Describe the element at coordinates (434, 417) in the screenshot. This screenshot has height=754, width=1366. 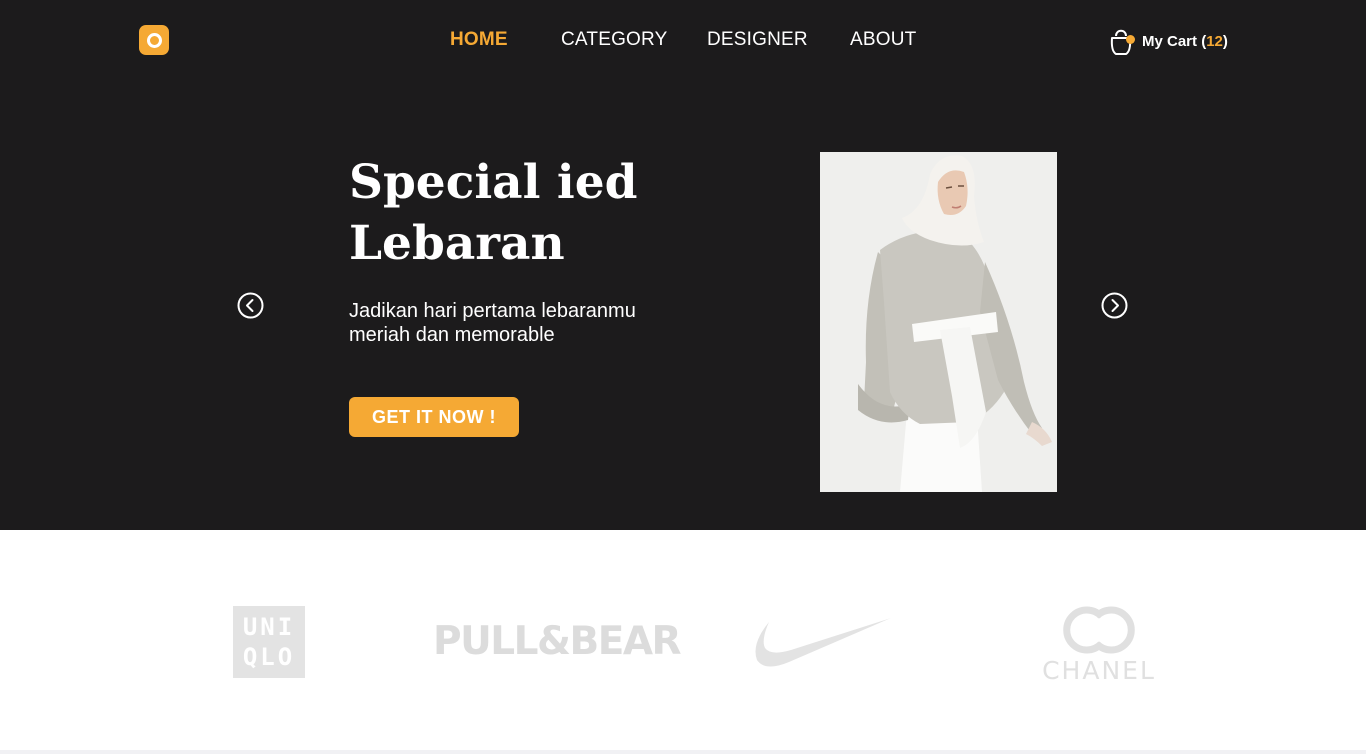
I see `get-it-now-button: GET IT NOW !` at that location.